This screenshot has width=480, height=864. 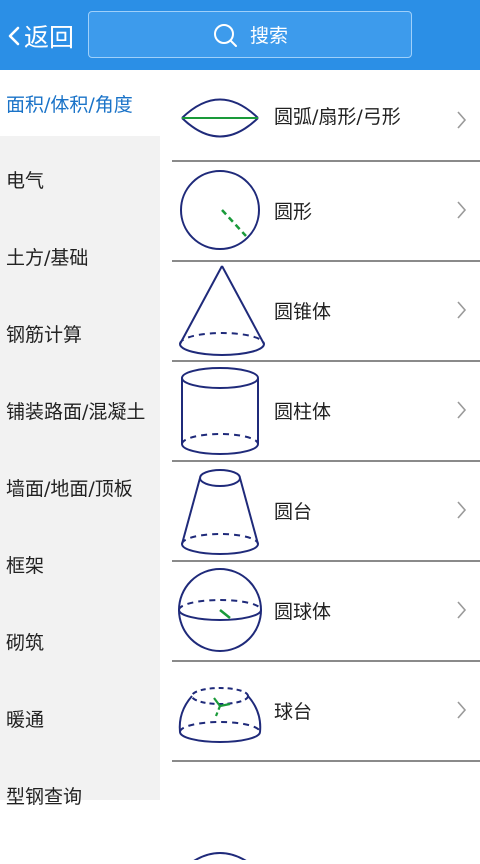 What do you see at coordinates (220, 411) in the screenshot?
I see `cylinder-icon` at bounding box center [220, 411].